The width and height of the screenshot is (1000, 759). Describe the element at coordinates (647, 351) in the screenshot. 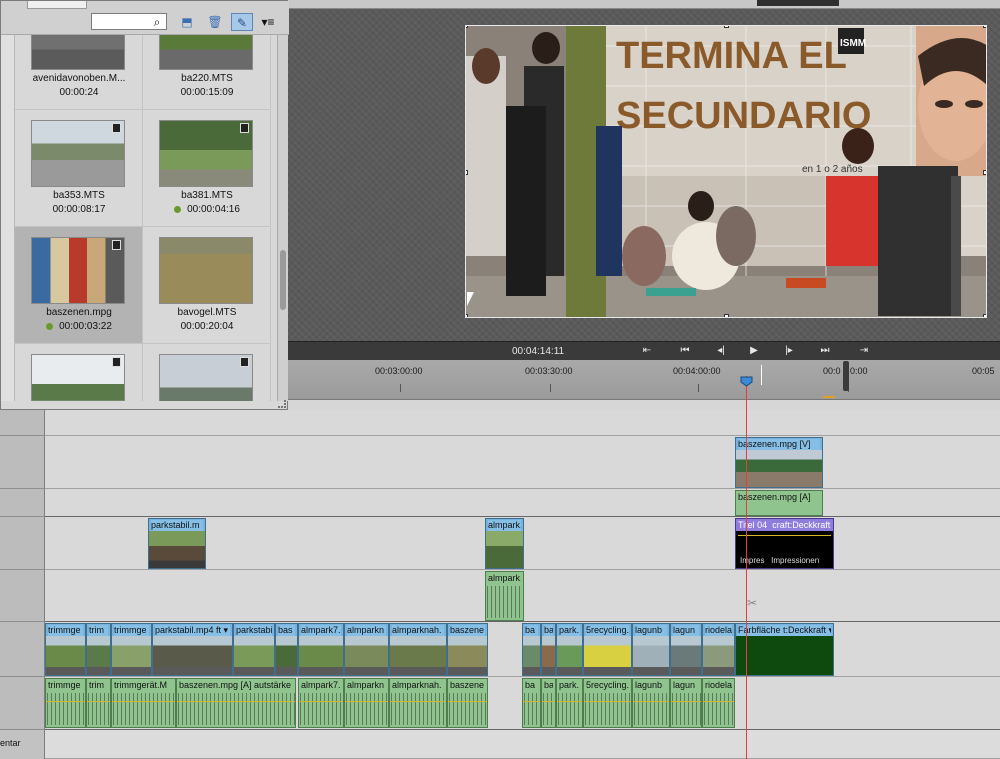

I see `go-to-in-icon: ⇤` at that location.